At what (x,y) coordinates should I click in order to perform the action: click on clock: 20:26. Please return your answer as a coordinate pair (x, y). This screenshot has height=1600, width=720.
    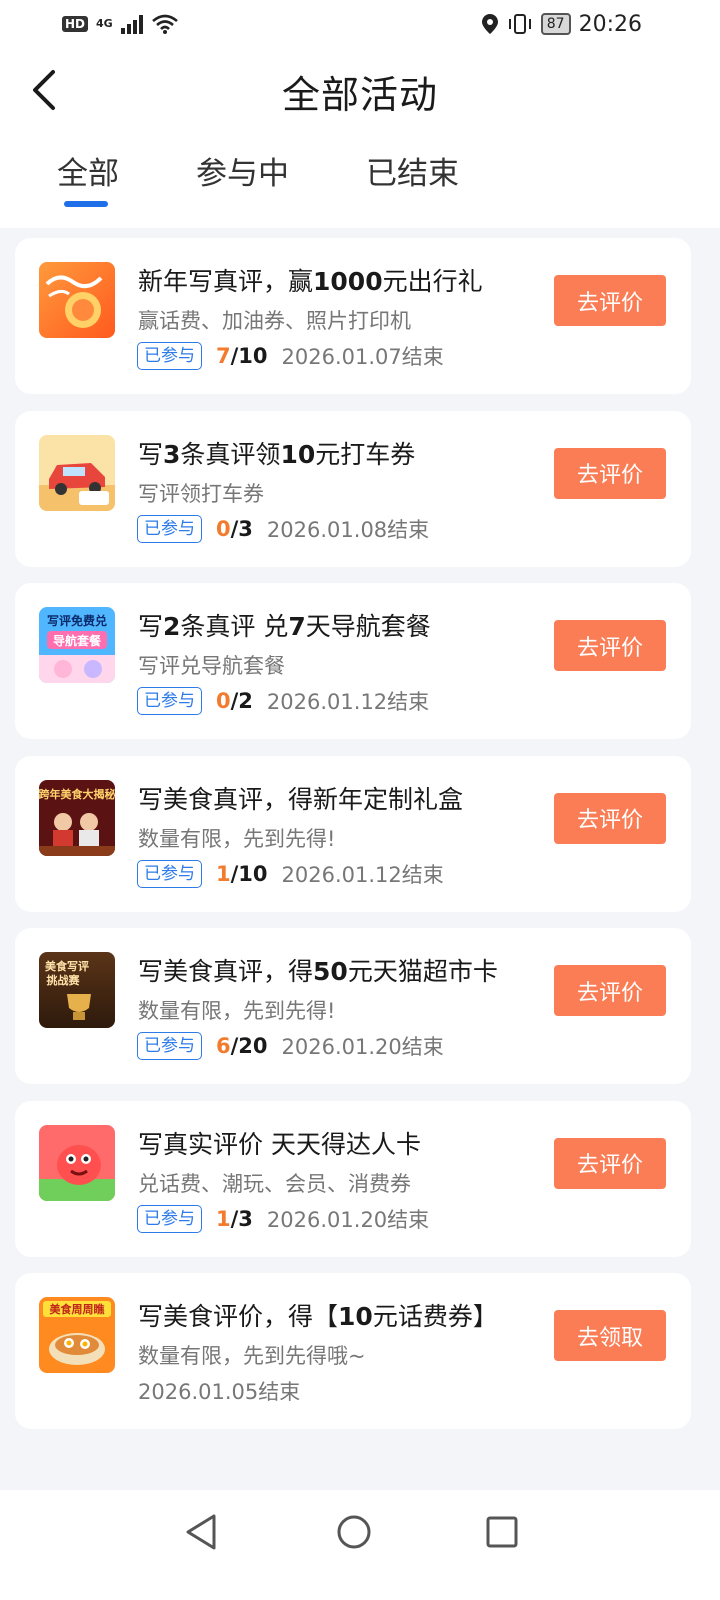
    Looking at the image, I should click on (610, 24).